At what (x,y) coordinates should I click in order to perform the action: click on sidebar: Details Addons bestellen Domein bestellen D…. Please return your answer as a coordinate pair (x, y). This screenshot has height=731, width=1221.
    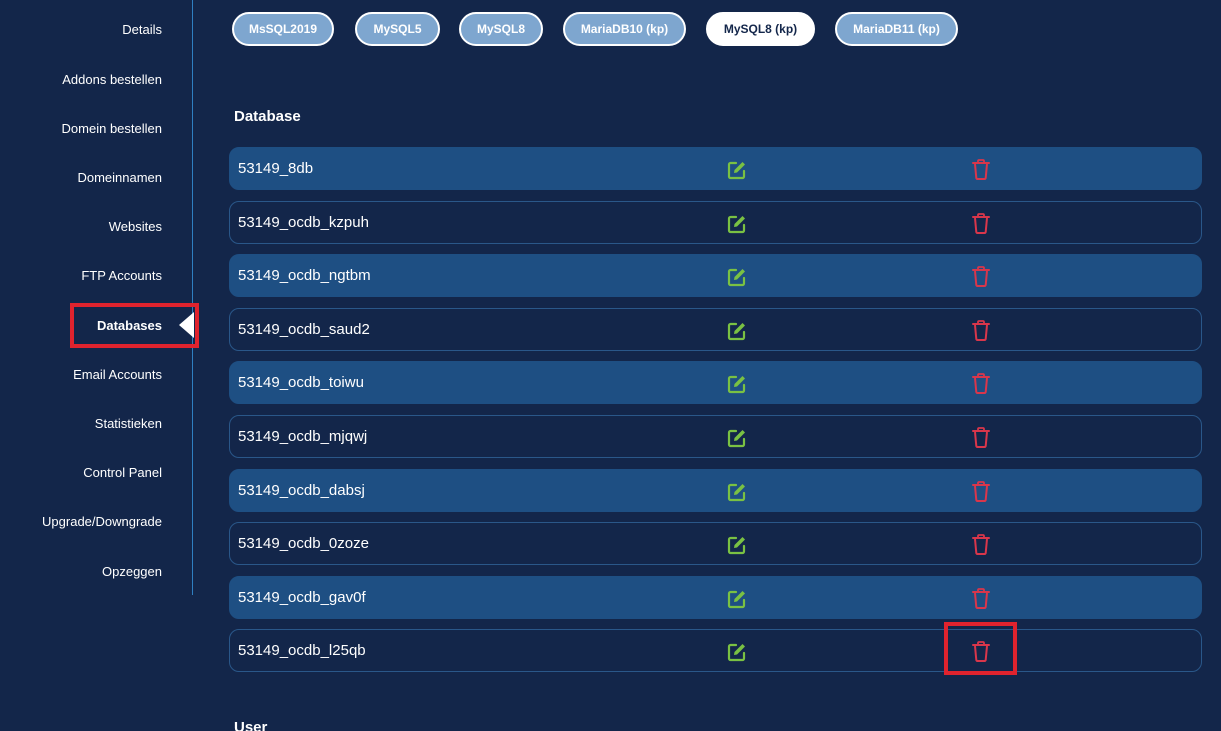
    Looking at the image, I should click on (96, 297).